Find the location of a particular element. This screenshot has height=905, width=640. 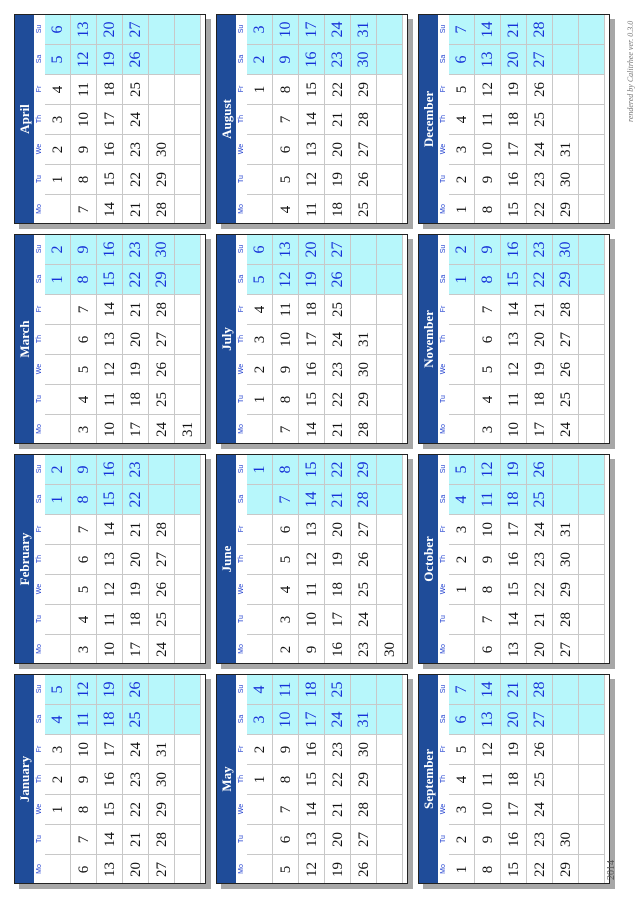

weekend-day-cell: 28 is located at coordinates (540, 689).